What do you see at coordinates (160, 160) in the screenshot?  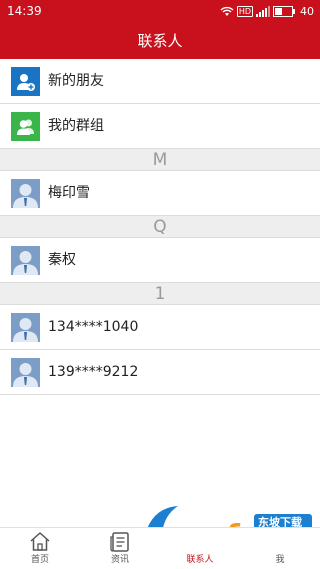 I see `section-header-m: M` at bounding box center [160, 160].